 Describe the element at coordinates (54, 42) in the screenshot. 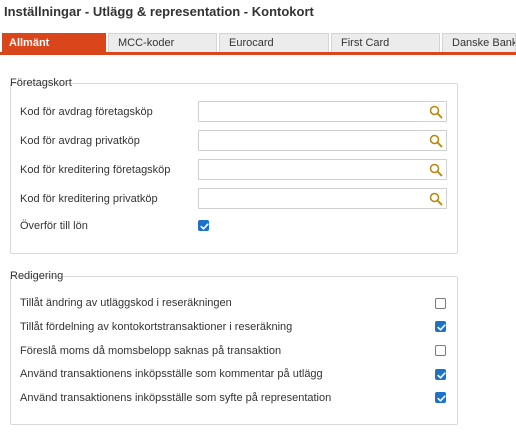

I see `tab-allmant: Allmänt` at that location.